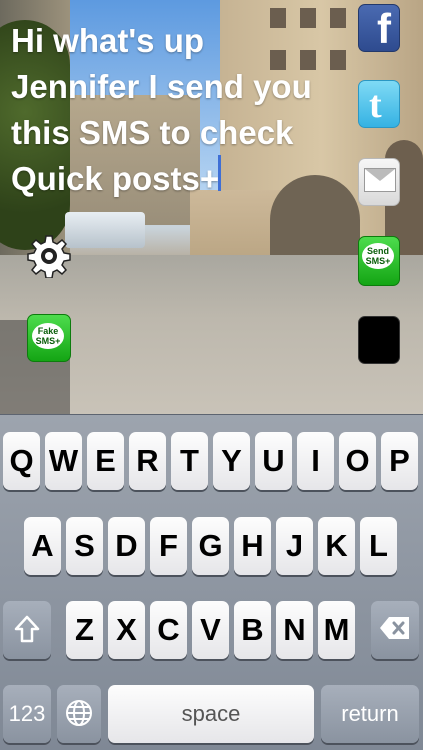  What do you see at coordinates (375, 105) in the screenshot?
I see `twitter-icon: t` at bounding box center [375, 105].